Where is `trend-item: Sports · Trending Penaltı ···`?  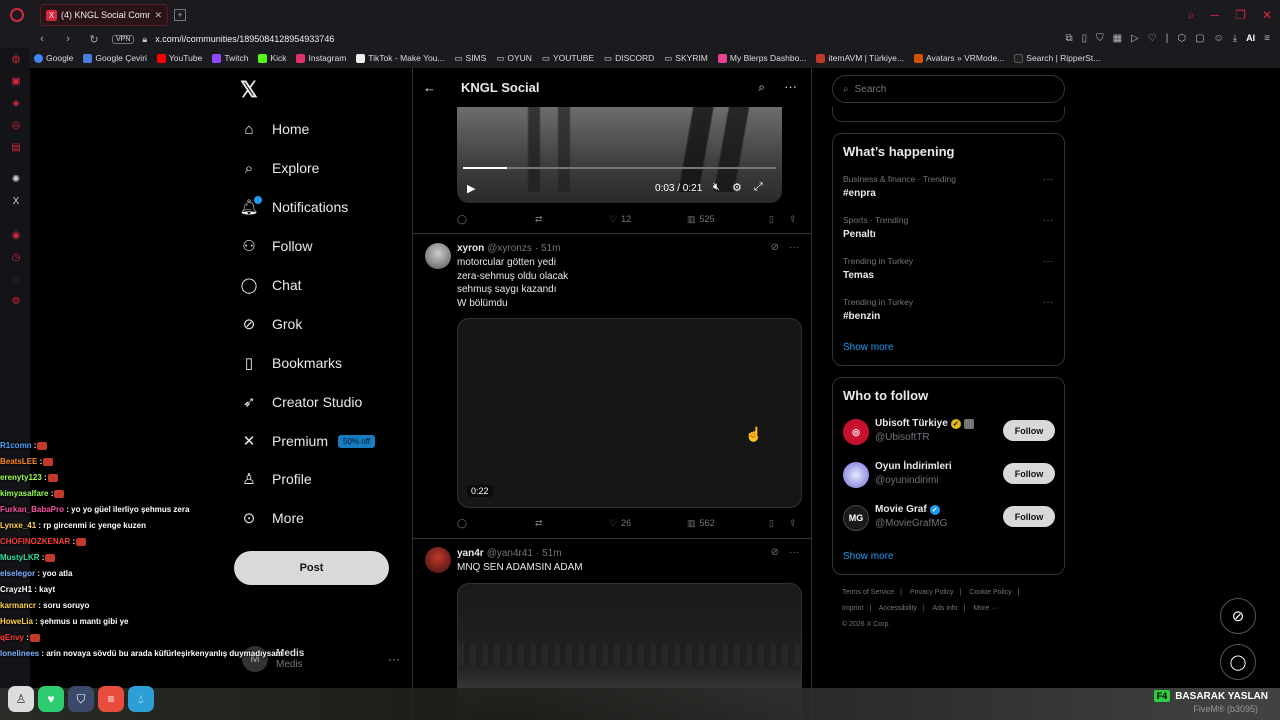
trend-item: Sports · Trending Penaltı ··· is located at coordinates (948, 227).